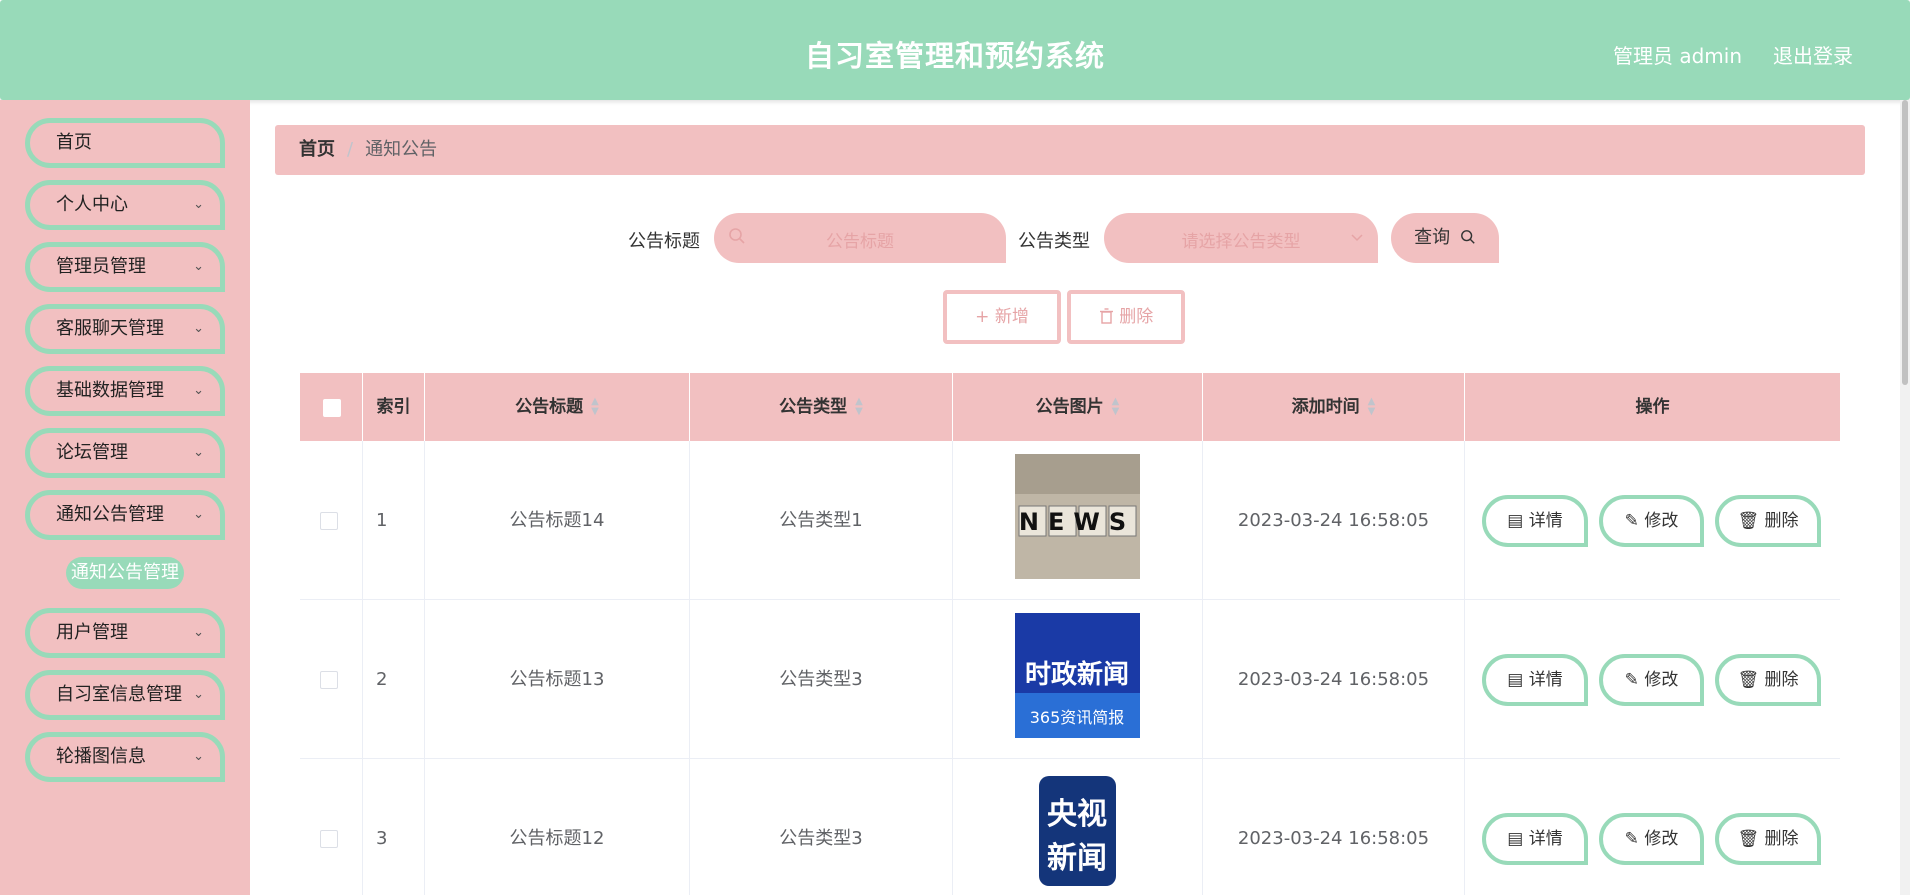 The image size is (1910, 895). What do you see at coordinates (317, 149) in the screenshot?
I see `breadcrumb-home: 首页` at bounding box center [317, 149].